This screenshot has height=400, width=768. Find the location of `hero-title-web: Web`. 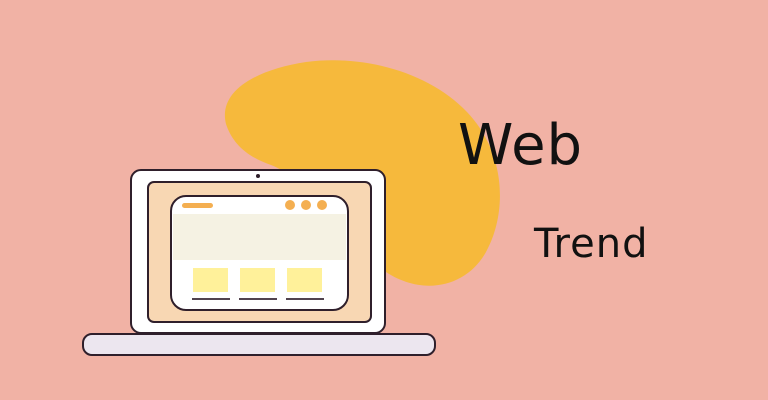

hero-title-web: Web is located at coordinates (521, 145).